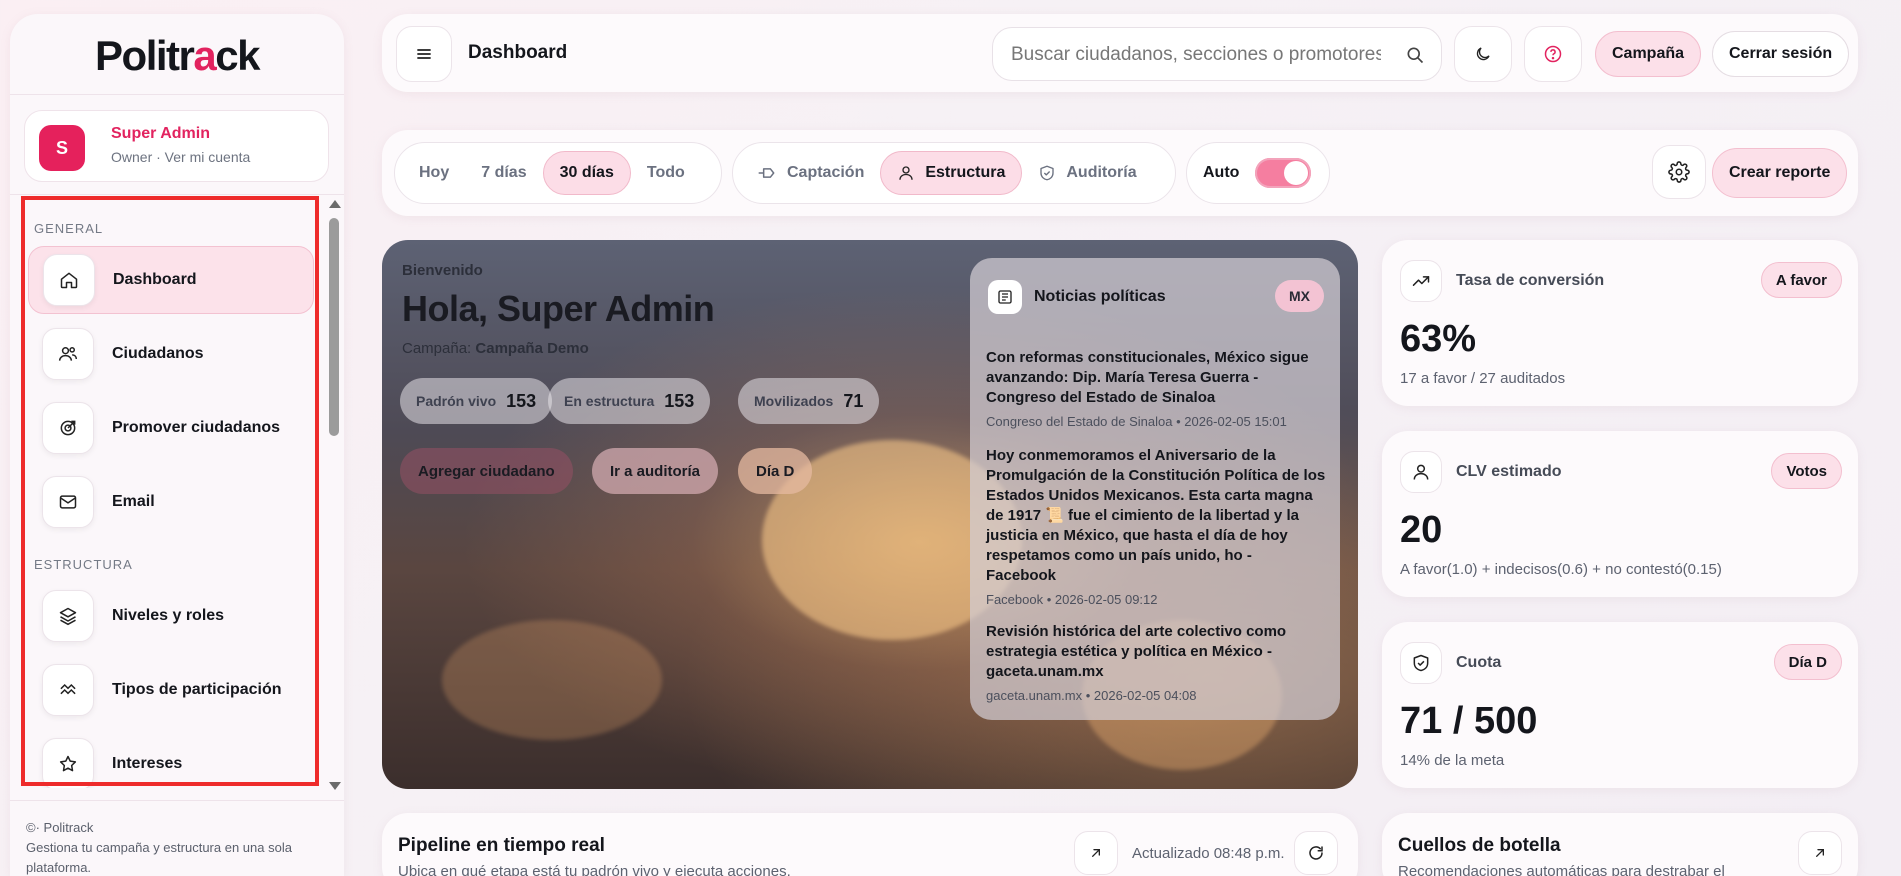 The height and width of the screenshot is (876, 1901). What do you see at coordinates (1299, 296) in the screenshot?
I see `news-country-badge: MX` at bounding box center [1299, 296].